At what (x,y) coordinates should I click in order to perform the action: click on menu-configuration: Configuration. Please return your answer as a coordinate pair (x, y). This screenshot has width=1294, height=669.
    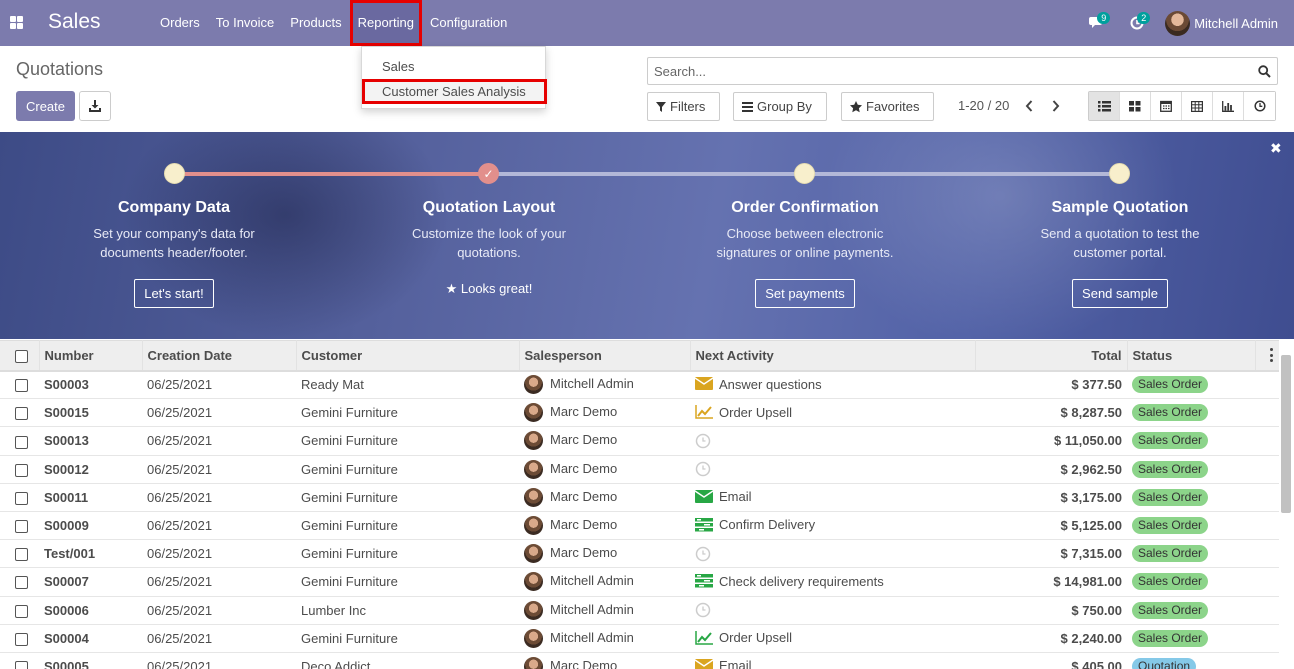
    Looking at the image, I should click on (468, 23).